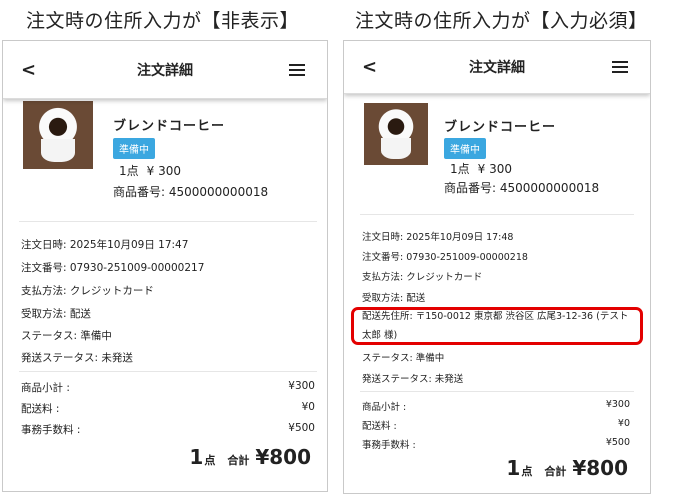 This screenshot has height=497, width=688. What do you see at coordinates (501, 21) in the screenshot?
I see `caption-required: 注文時の住所入力が【入力必須】` at bounding box center [501, 21].